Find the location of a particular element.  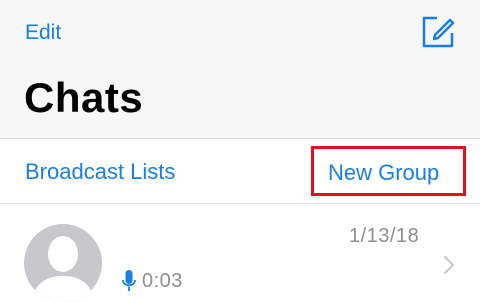

compose-icon is located at coordinates (438, 32).